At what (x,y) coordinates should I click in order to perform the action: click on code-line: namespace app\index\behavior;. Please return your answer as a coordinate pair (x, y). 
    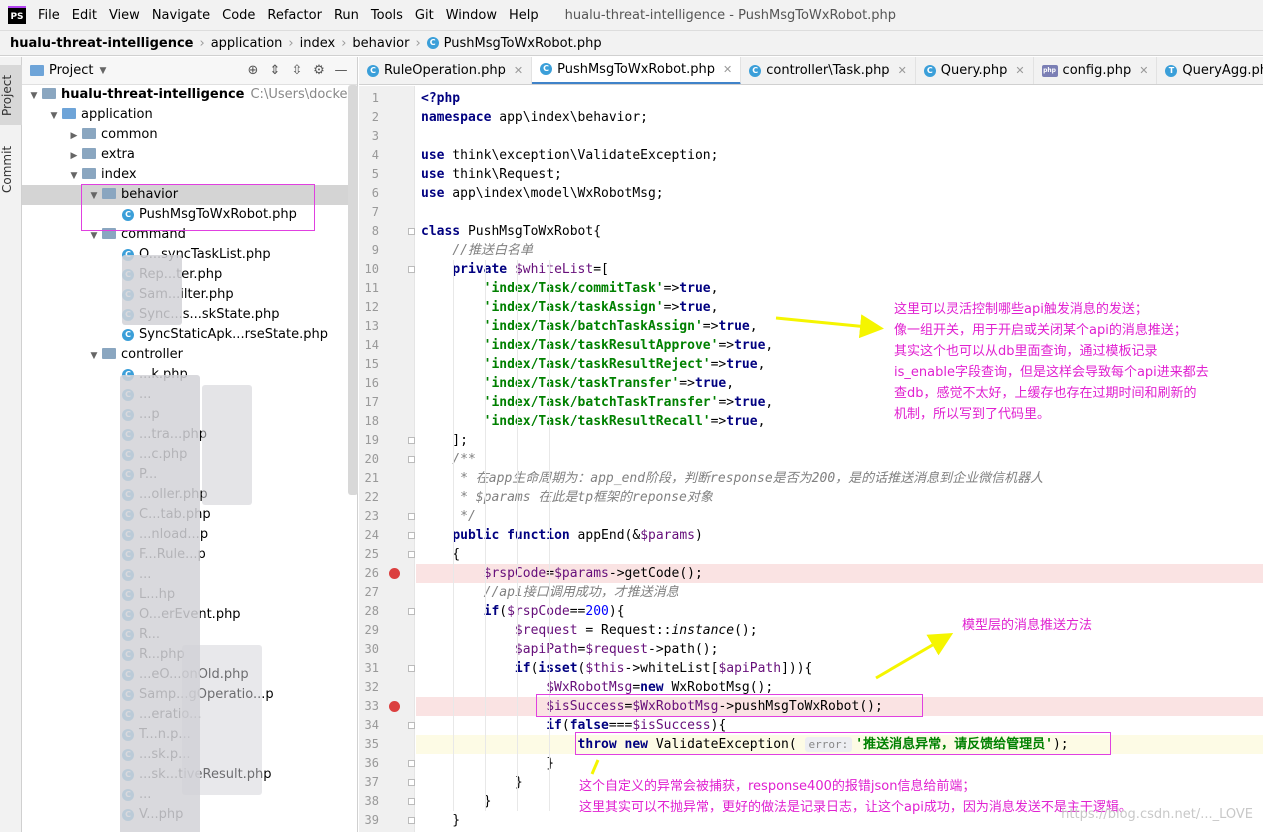
    Looking at the image, I should click on (839, 117).